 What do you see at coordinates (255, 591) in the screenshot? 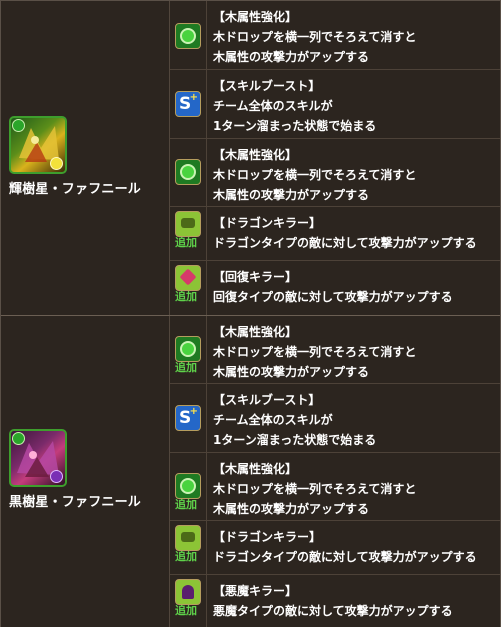
I see `awakening-title: 【悪魔キラー】` at bounding box center [255, 591].